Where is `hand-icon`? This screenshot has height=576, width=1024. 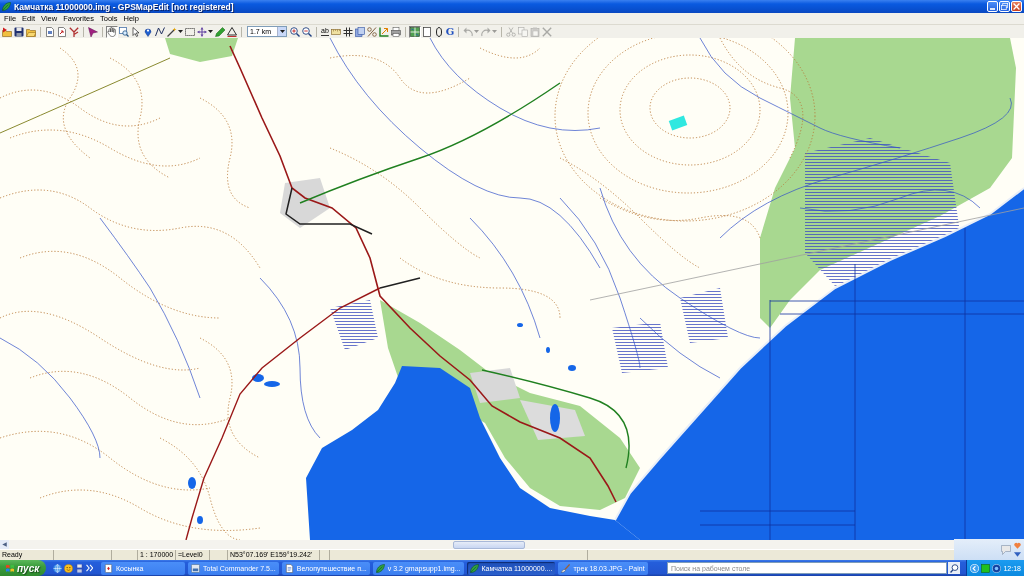
hand-icon is located at coordinates (112, 31).